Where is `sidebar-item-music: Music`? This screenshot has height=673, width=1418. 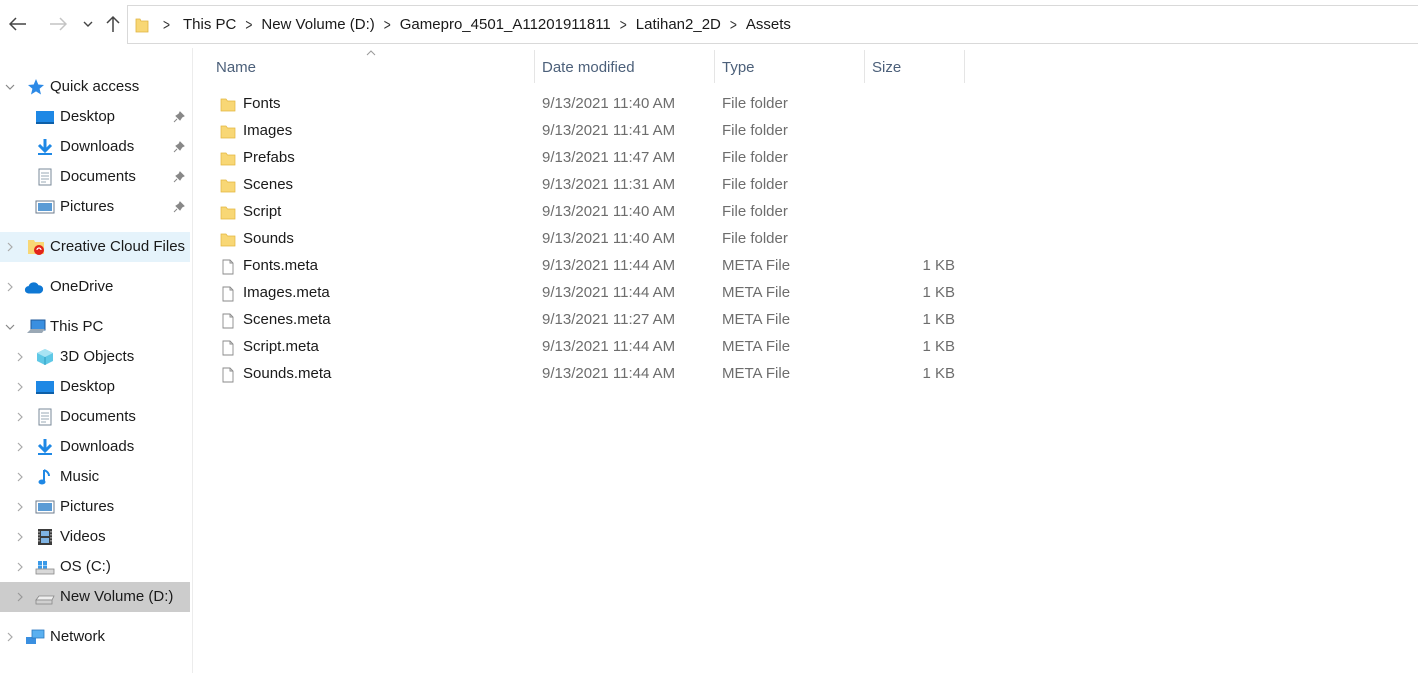 sidebar-item-music: Music is located at coordinates (95, 477).